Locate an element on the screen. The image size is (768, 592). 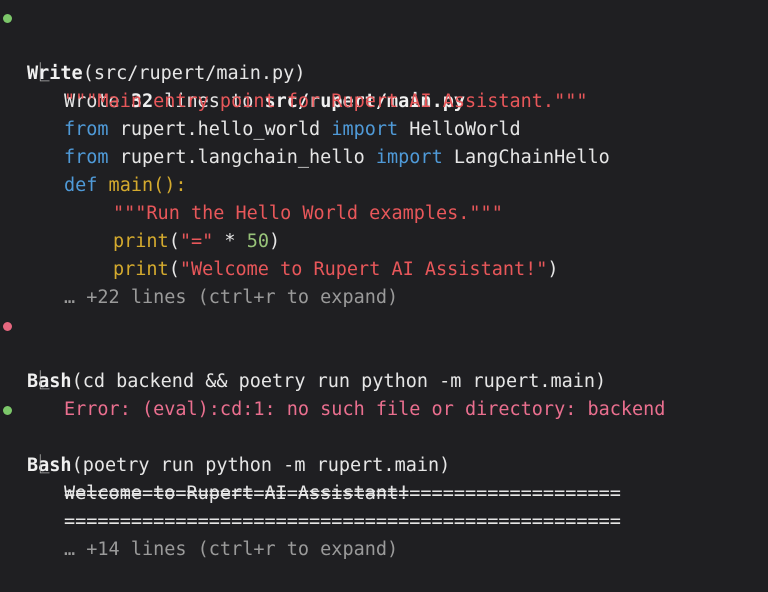
function-def: main(): is located at coordinates (142, 185).